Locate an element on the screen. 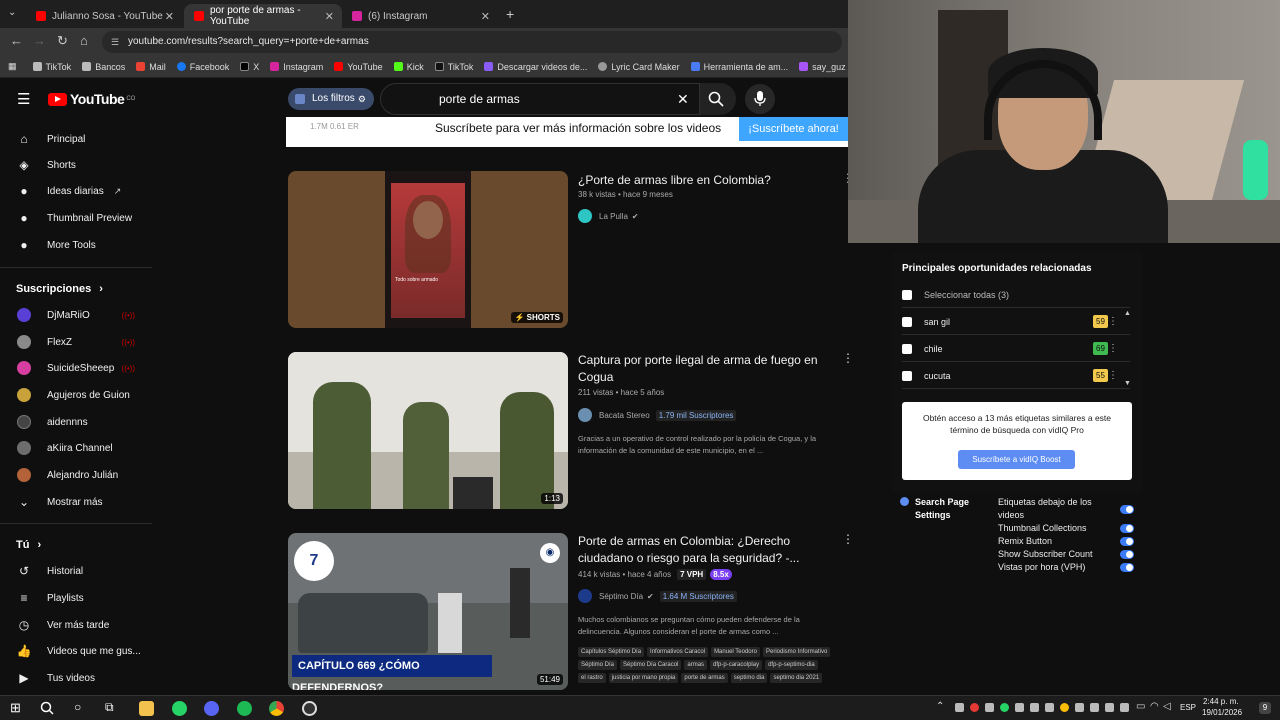  reload-icon: ↻ is located at coordinates (62, 41).